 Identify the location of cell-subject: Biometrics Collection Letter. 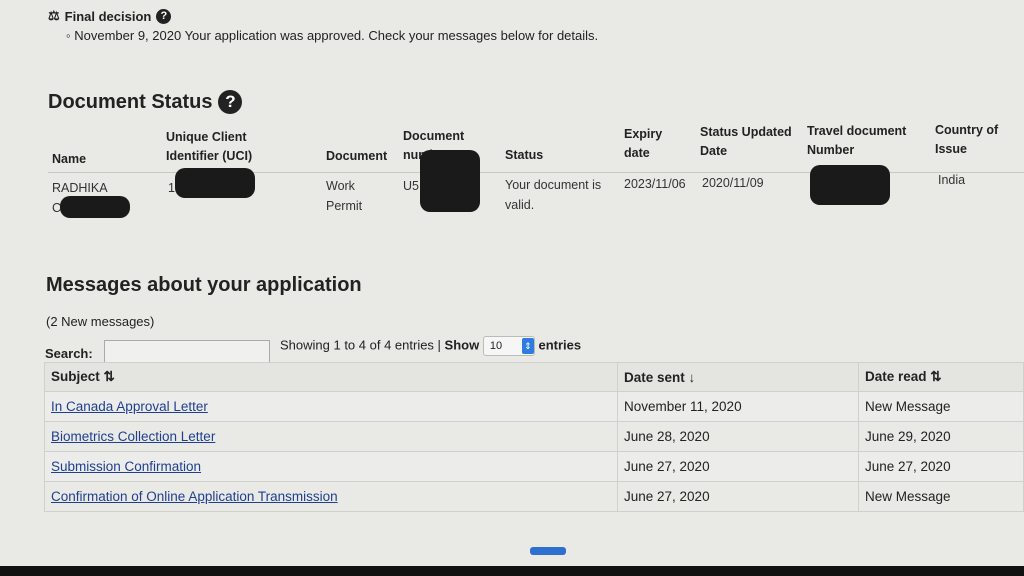
(331, 436).